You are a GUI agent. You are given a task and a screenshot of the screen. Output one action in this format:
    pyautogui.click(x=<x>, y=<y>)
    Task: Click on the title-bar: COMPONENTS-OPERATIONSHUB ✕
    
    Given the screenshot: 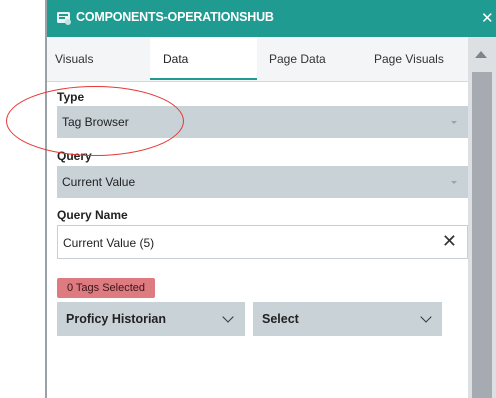 What is the action you would take?
    pyautogui.click(x=271, y=18)
    